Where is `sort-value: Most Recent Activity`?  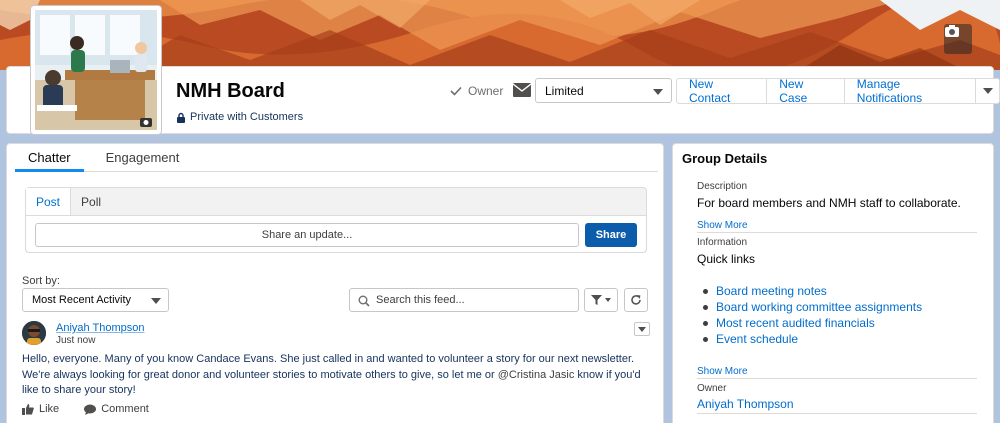
sort-value: Most Recent Activity is located at coordinates (82, 300).